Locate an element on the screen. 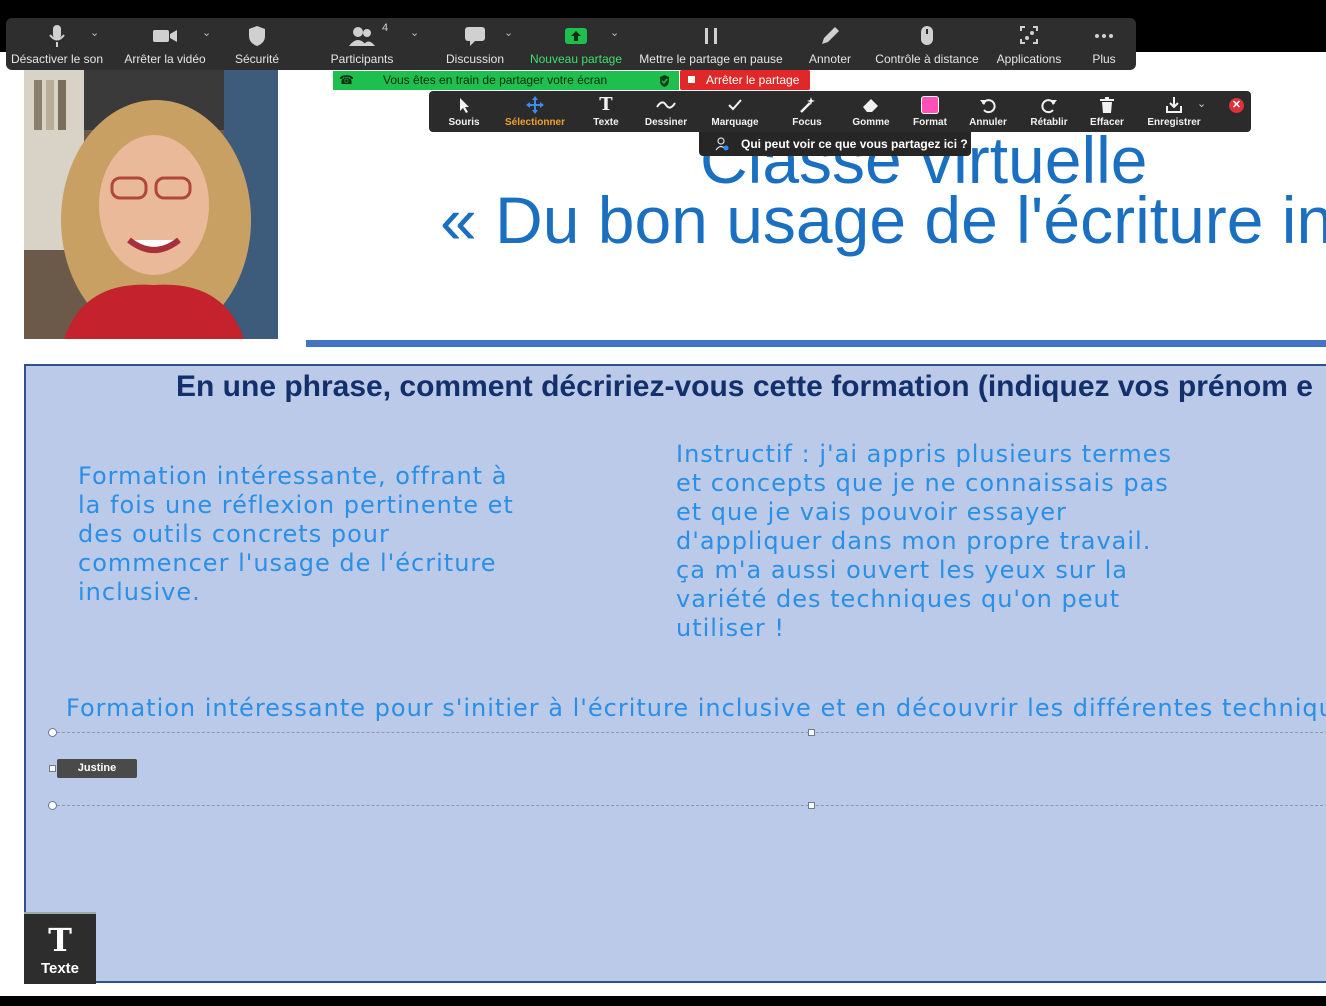 The image size is (1326, 1006). color-swatch-icon is located at coordinates (930, 105).